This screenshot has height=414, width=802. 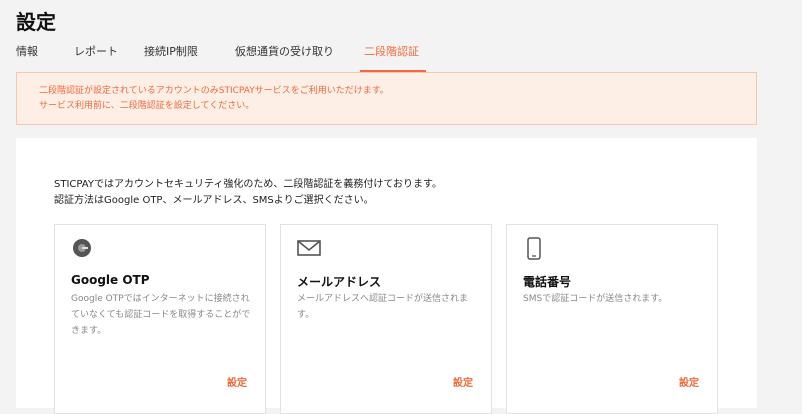 I want to click on tab-two-factor: 二段階認証, so click(x=393, y=58).